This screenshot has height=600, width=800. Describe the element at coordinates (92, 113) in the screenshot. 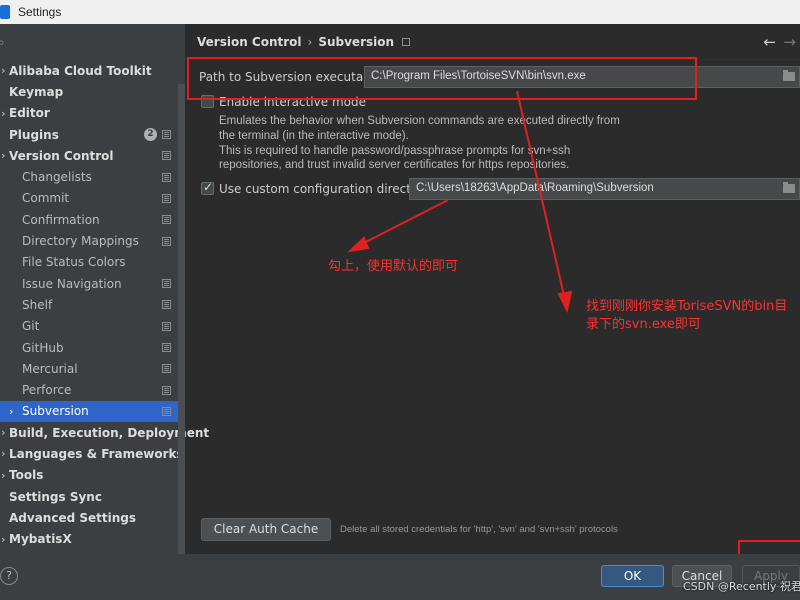

I see `sidebar-item-editor: › Editor` at that location.